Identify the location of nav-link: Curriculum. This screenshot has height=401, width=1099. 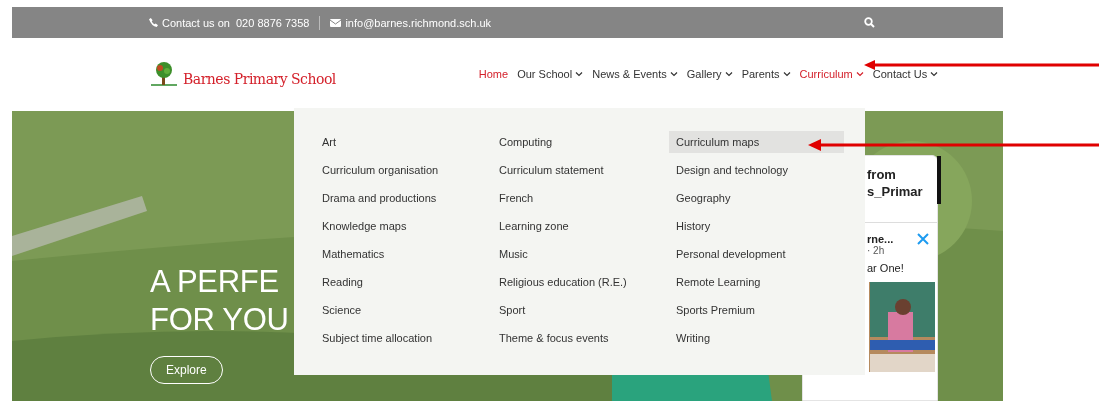
(831, 74).